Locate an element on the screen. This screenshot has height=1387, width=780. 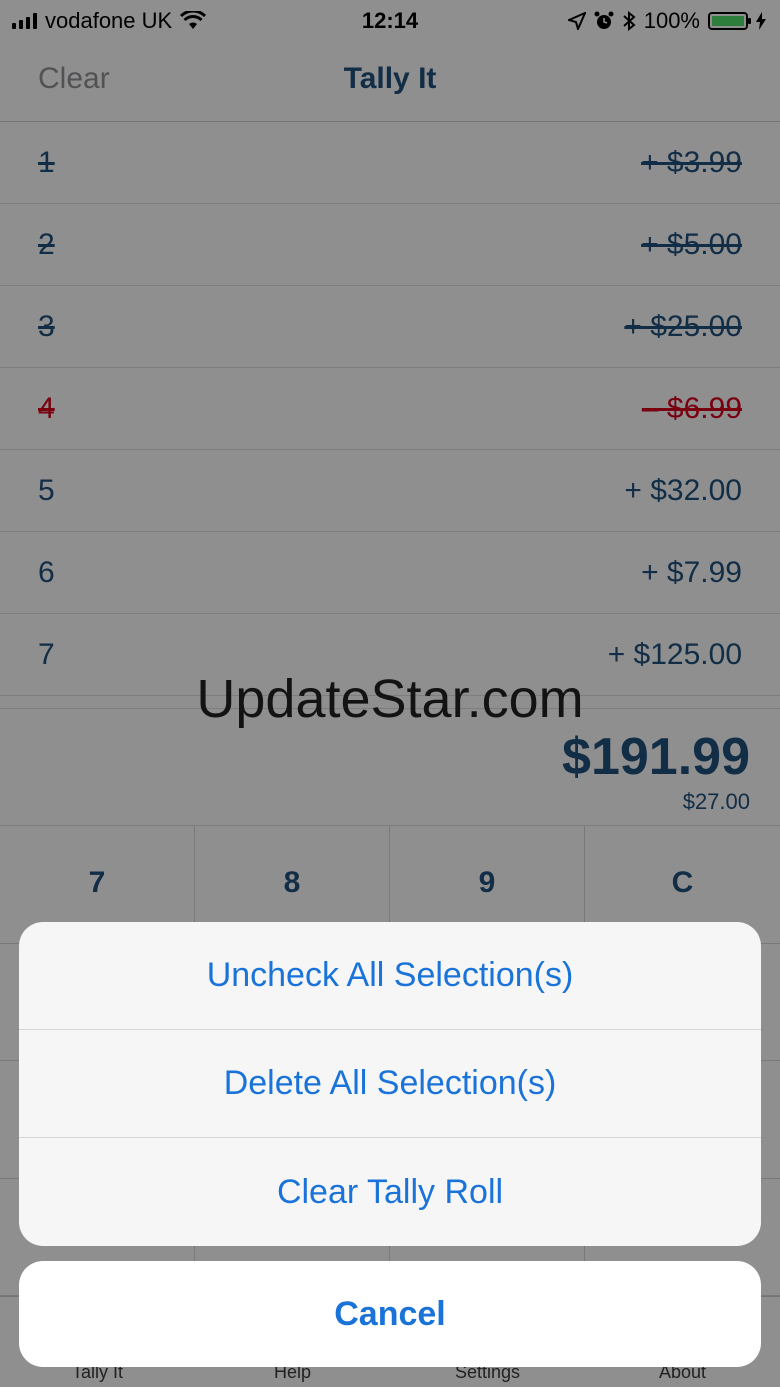
delete-all-button: Delete All Selection(s) is located at coordinates (390, 1084).